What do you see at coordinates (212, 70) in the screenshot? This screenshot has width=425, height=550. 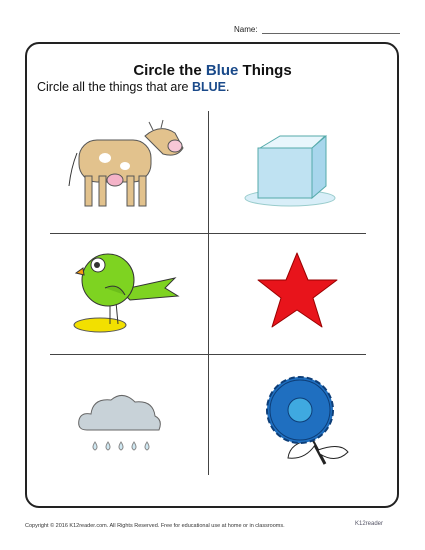 I see `worksheet-title: Circle the Blue Things` at bounding box center [212, 70].